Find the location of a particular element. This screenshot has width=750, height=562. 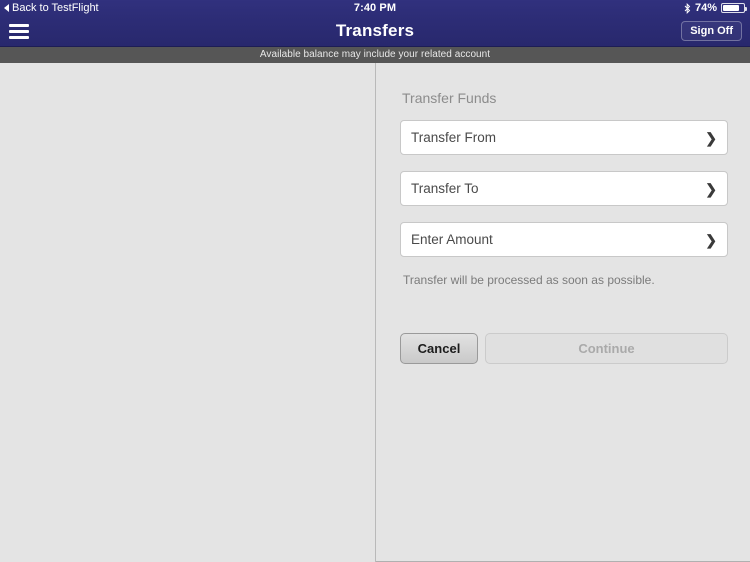

status-bar-indicators: 74% is located at coordinates (715, 8).